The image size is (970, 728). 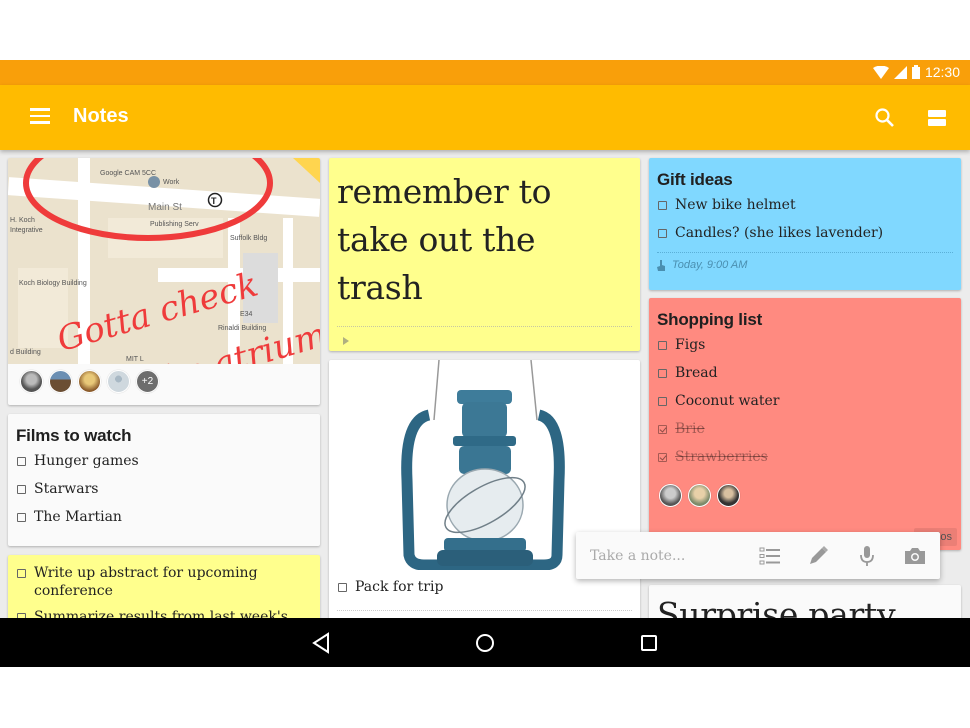 I want to click on note-title: Shopping list, so click(x=710, y=319).